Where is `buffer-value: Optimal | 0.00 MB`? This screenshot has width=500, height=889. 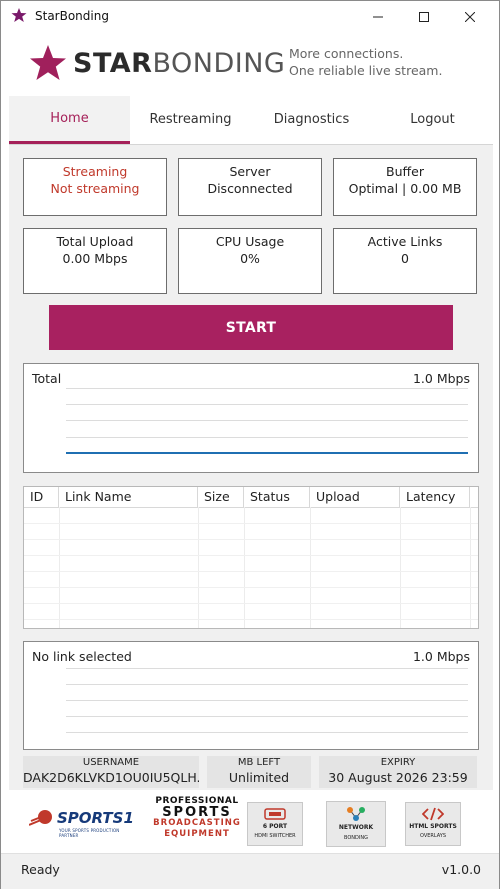
buffer-value: Optimal | 0.00 MB is located at coordinates (405, 188).